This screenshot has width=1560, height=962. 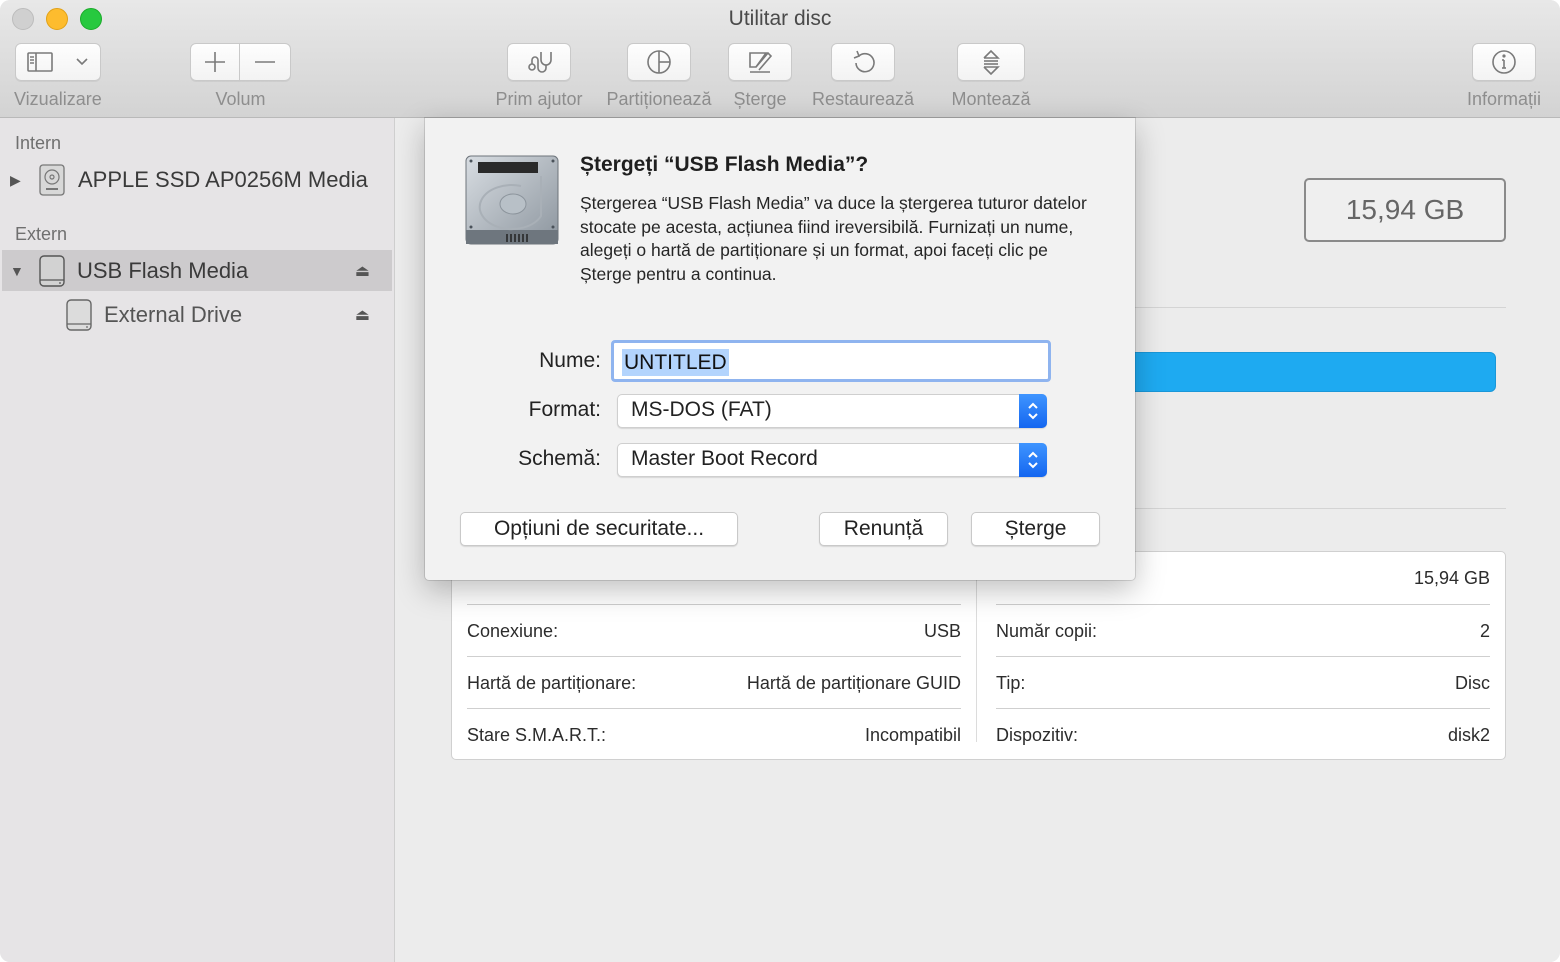 I want to click on sidebar-item-usb-flash-media: ▼ USB Flash Media ⏏, so click(x=197, y=270).